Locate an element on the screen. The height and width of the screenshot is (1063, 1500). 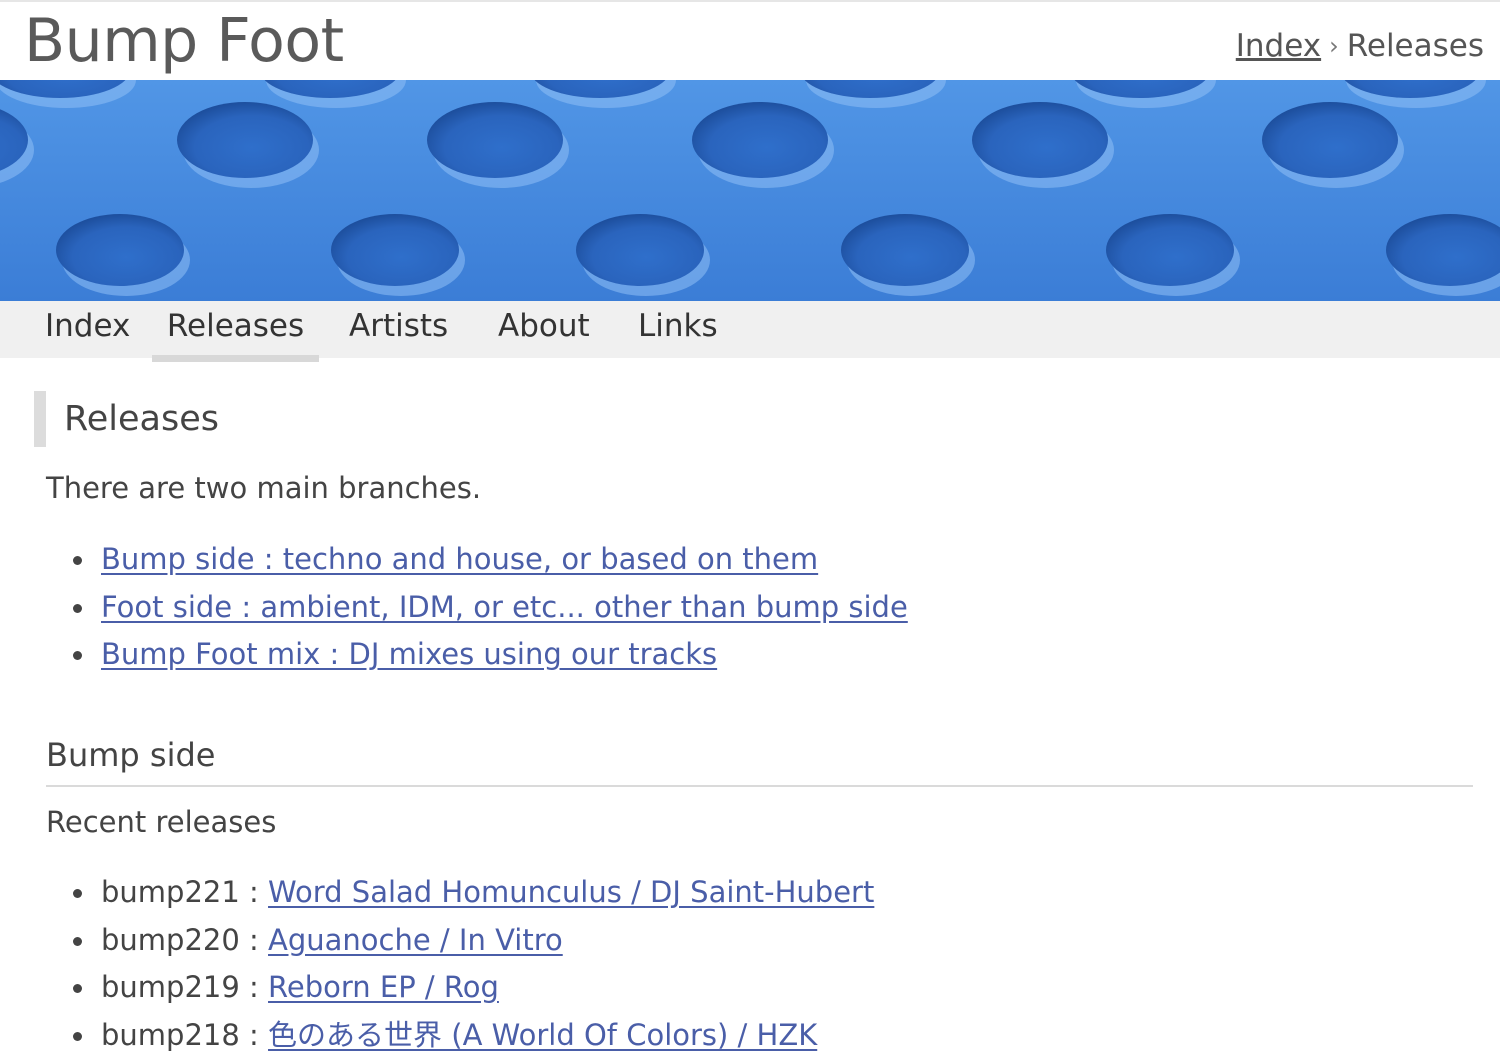
breadcrumb-current: Releases is located at coordinates (1415, 46).